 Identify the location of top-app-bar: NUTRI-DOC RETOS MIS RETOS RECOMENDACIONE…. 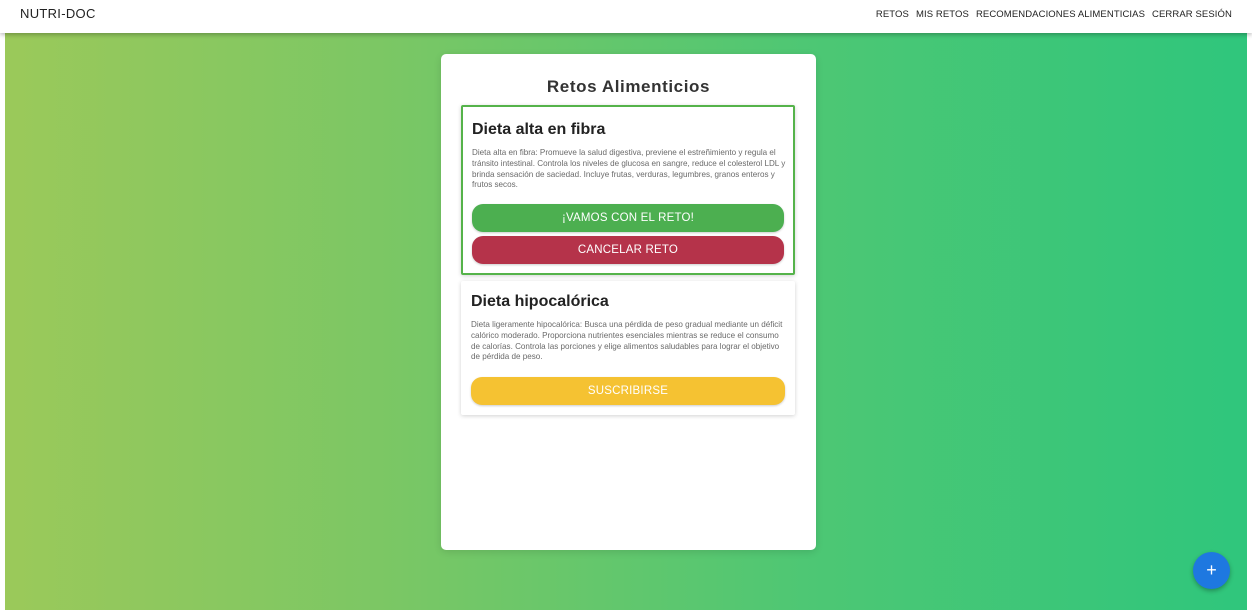
(626, 16).